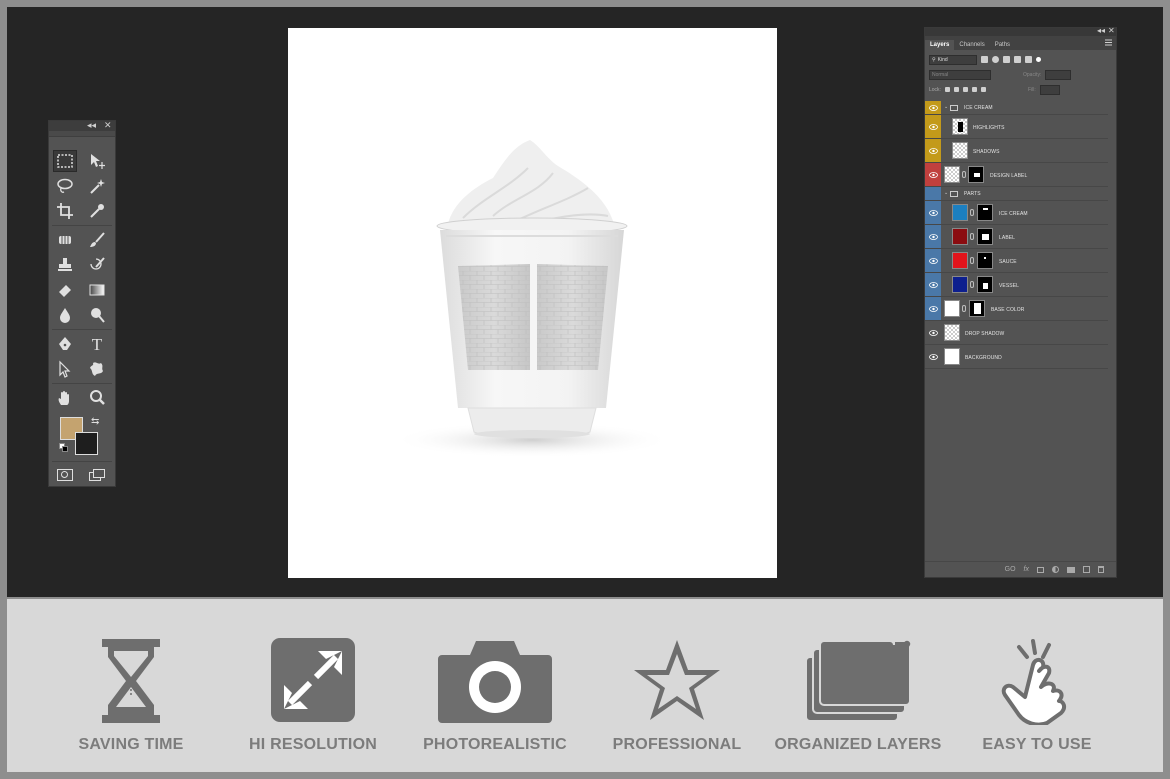  I want to click on panel-menu-icon, so click(1108, 42).